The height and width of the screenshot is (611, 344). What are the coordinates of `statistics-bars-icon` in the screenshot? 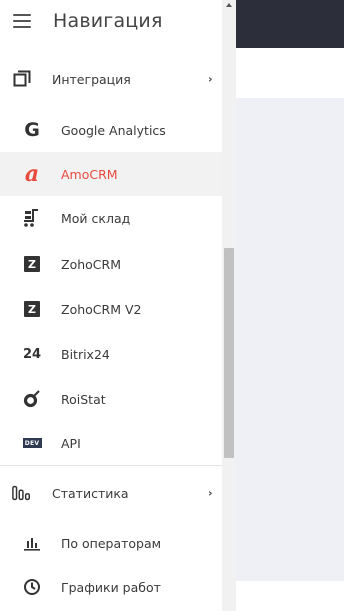 It's located at (22, 493).